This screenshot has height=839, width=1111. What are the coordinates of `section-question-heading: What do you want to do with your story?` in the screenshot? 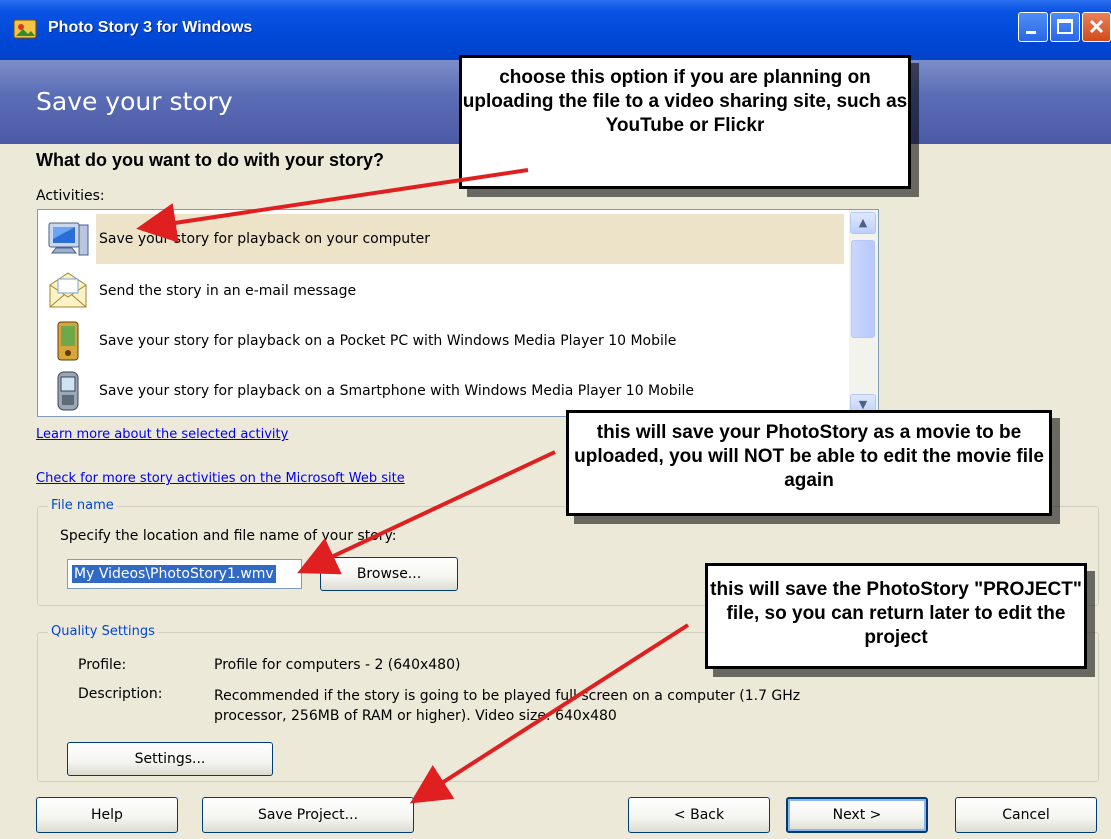 It's located at (210, 160).